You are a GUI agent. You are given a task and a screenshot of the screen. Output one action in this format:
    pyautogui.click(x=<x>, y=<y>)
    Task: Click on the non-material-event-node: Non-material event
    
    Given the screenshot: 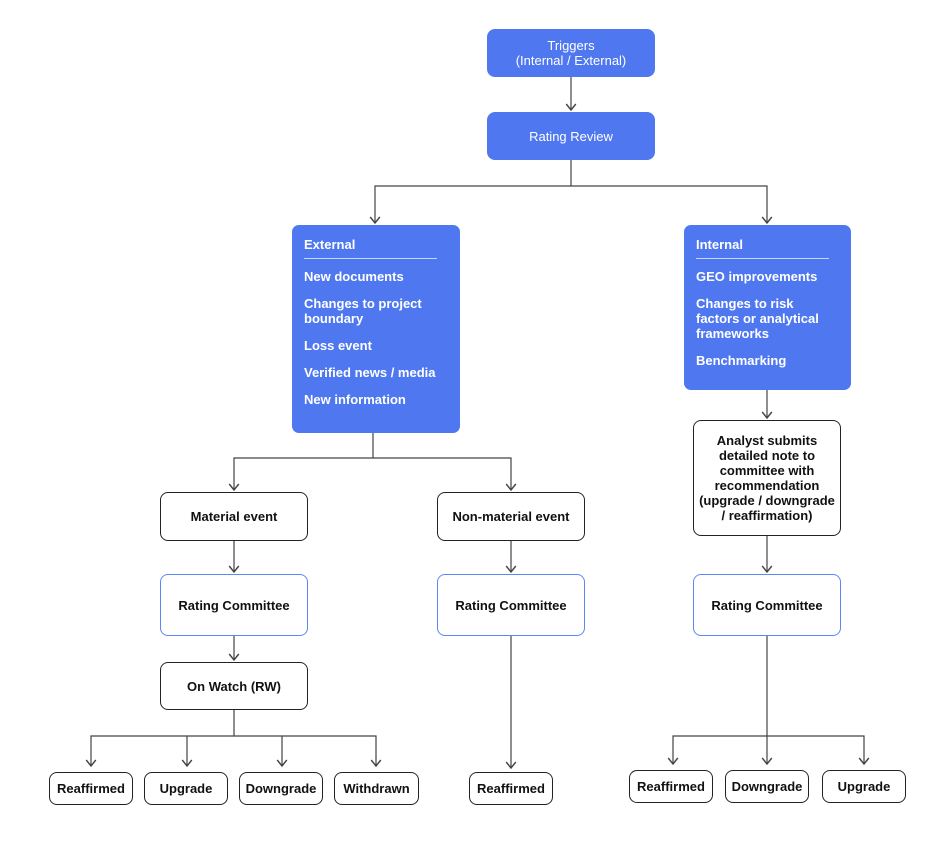 What is the action you would take?
    pyautogui.click(x=511, y=516)
    